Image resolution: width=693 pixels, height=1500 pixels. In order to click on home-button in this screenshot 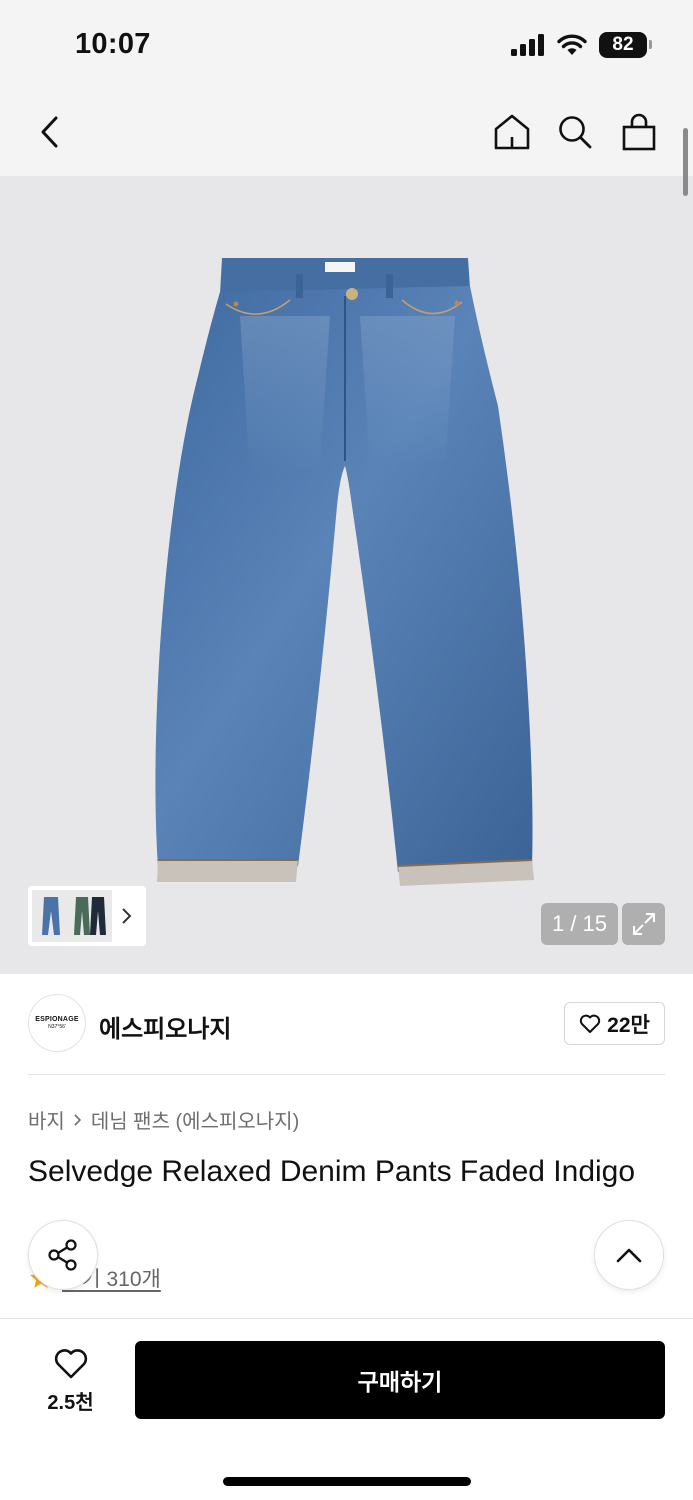, I will do `click(512, 132)`.